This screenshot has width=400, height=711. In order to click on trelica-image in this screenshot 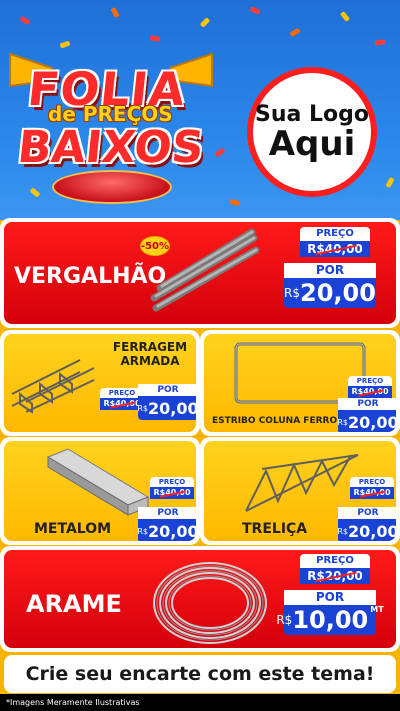, I will do `click(302, 483)`.